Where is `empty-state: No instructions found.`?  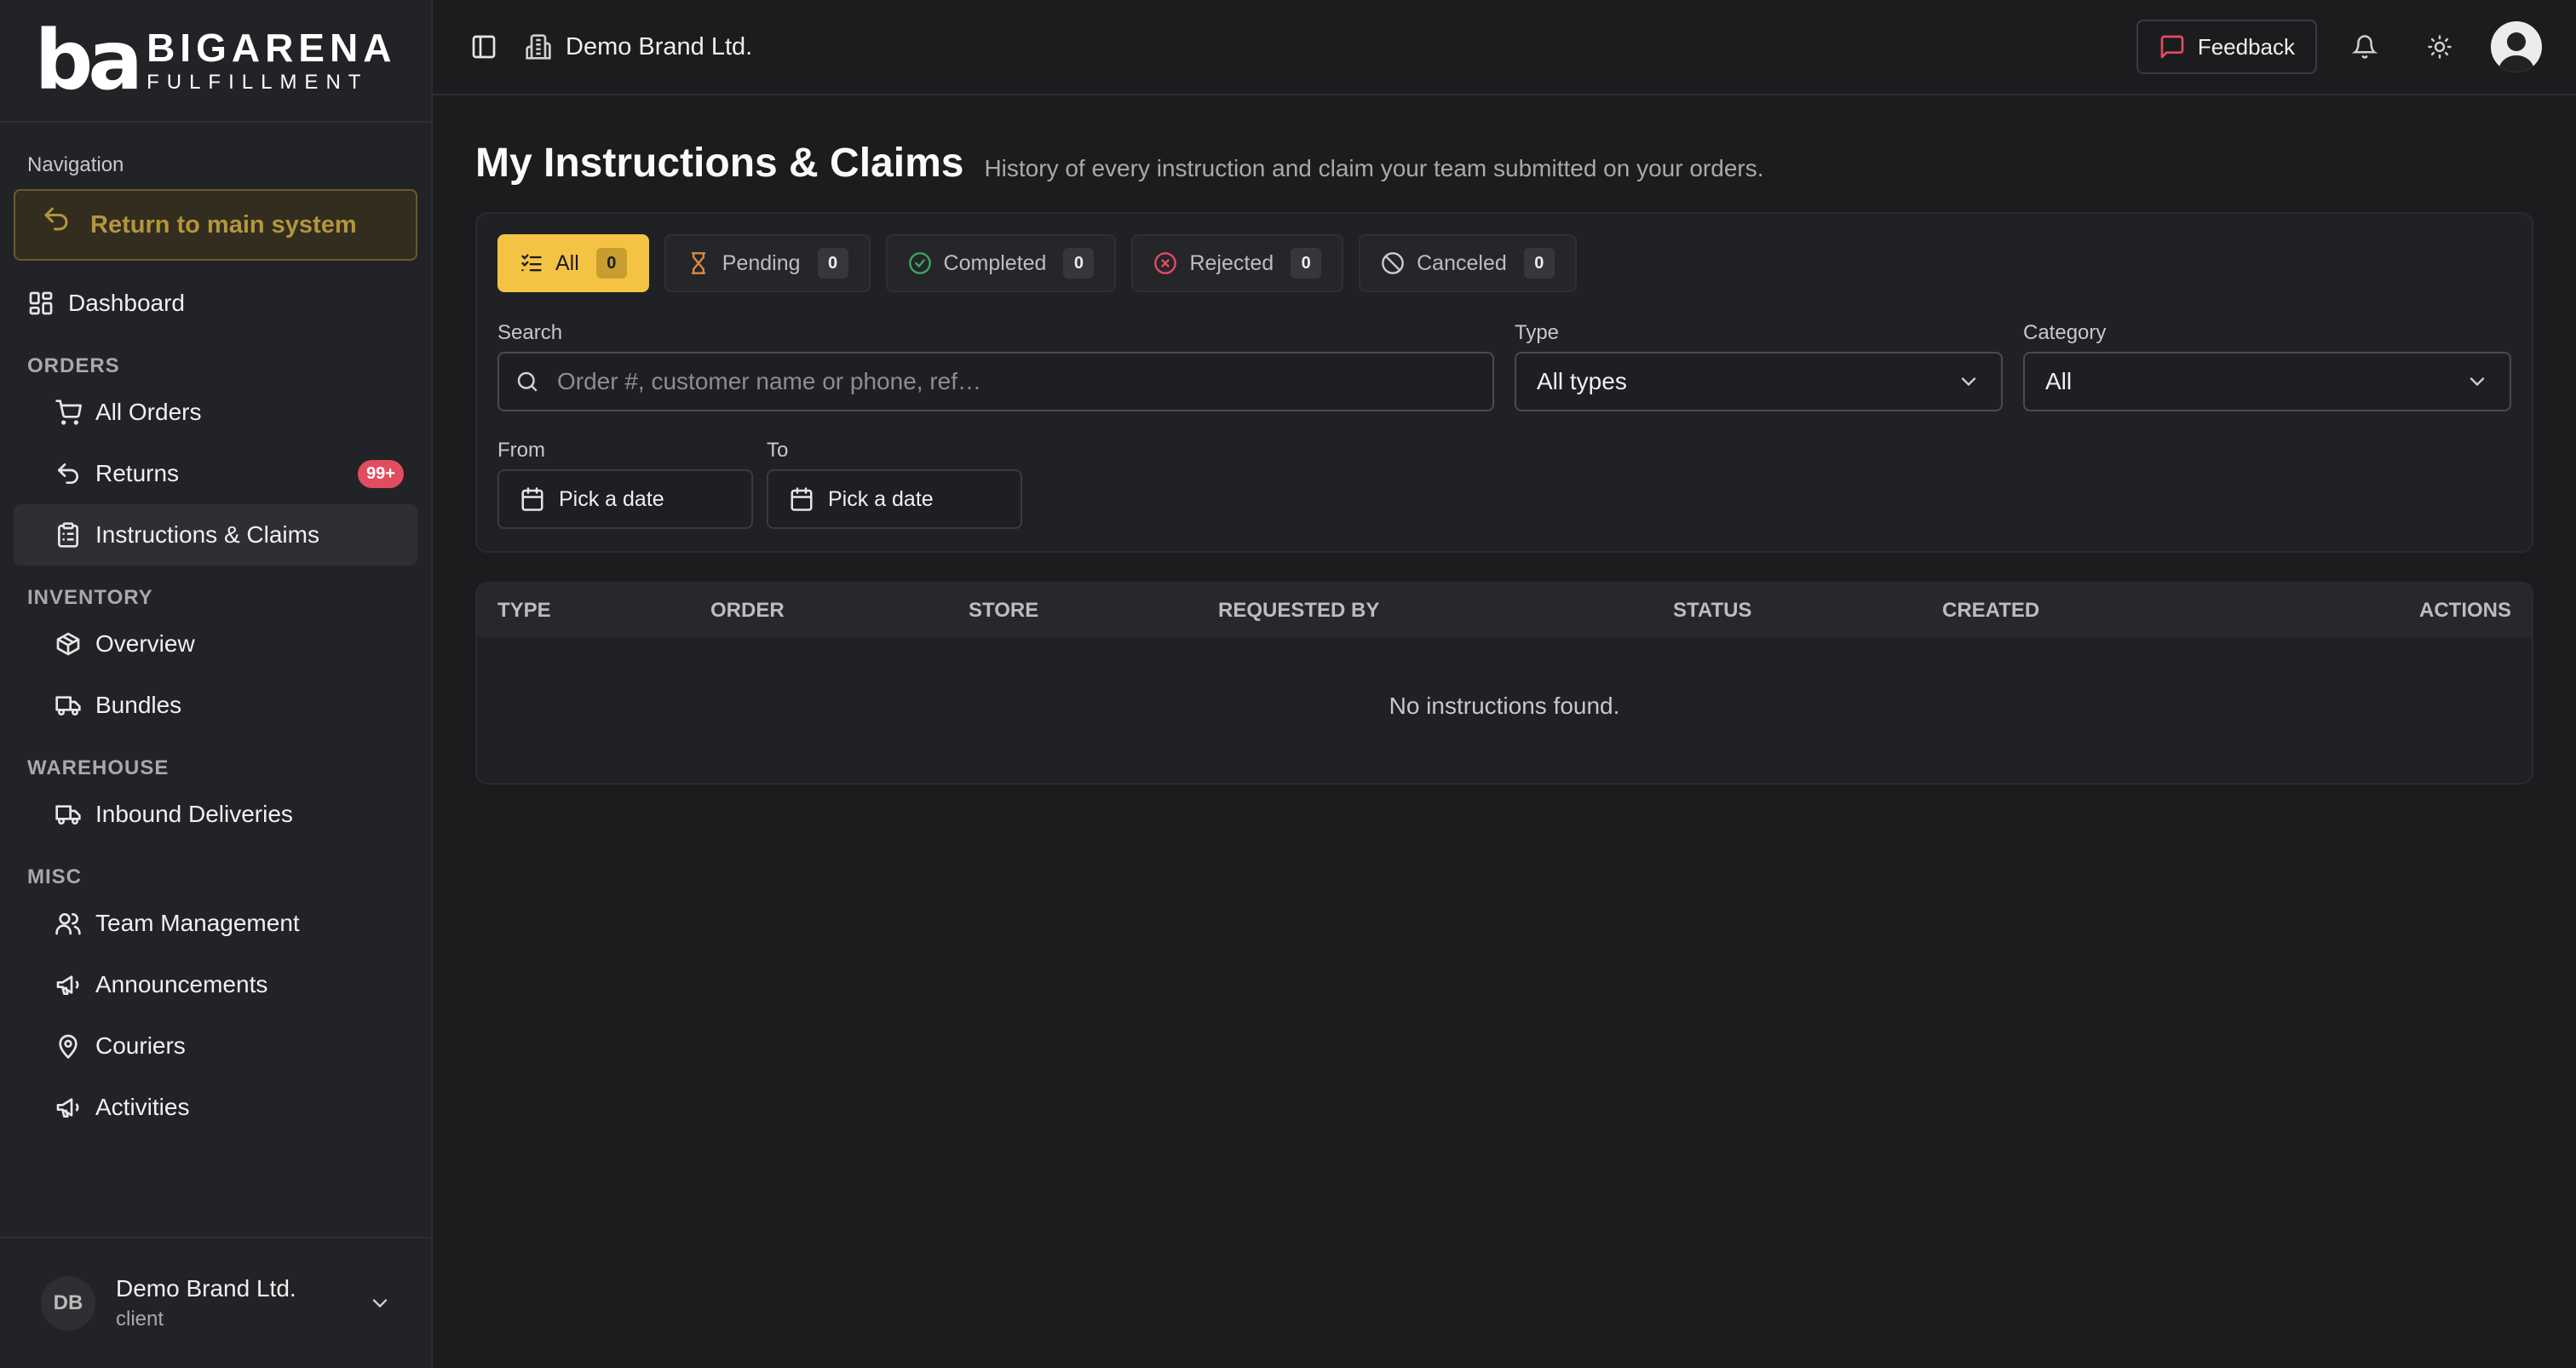
empty-state: No instructions found. is located at coordinates (1505, 706).